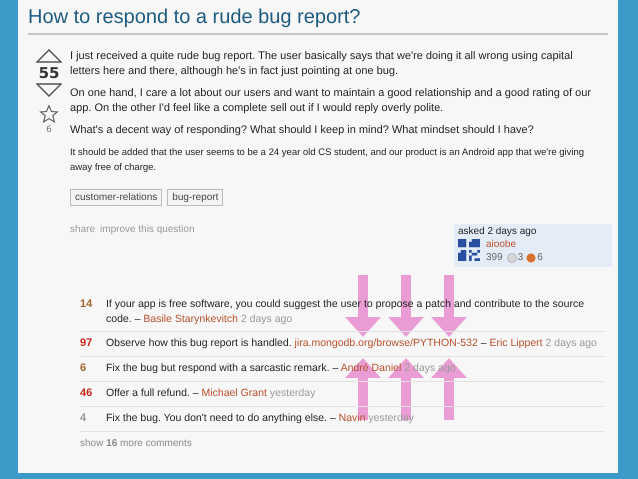 The height and width of the screenshot is (479, 638). What do you see at coordinates (49, 130) in the screenshot?
I see `favorite-count: 6` at bounding box center [49, 130].